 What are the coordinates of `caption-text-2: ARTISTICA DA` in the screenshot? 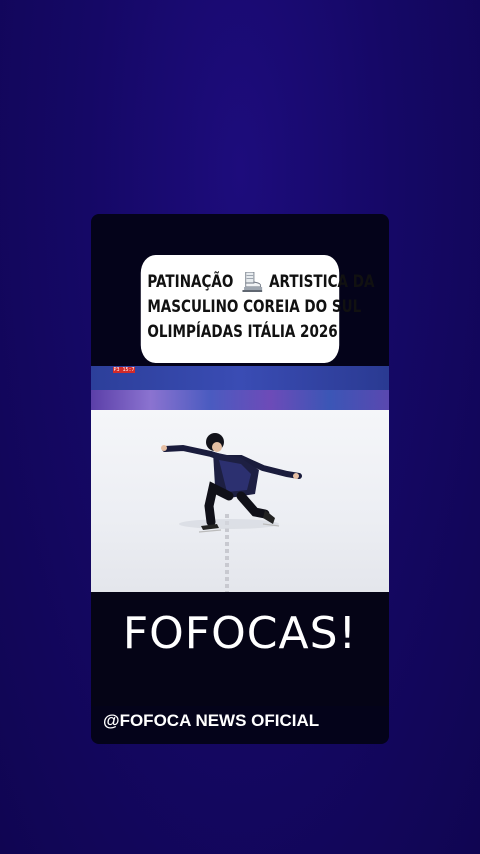 It's located at (322, 281).